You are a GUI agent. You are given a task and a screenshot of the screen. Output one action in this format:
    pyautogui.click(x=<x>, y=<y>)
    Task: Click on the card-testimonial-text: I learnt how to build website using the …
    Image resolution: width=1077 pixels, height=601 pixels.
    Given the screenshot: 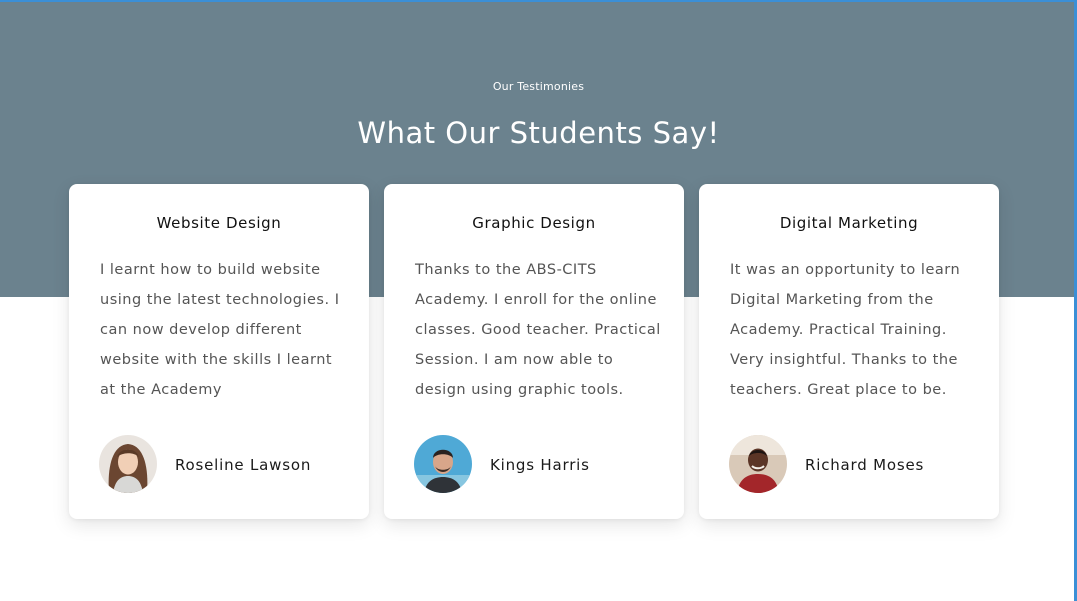 What is the action you would take?
    pyautogui.click(x=220, y=330)
    